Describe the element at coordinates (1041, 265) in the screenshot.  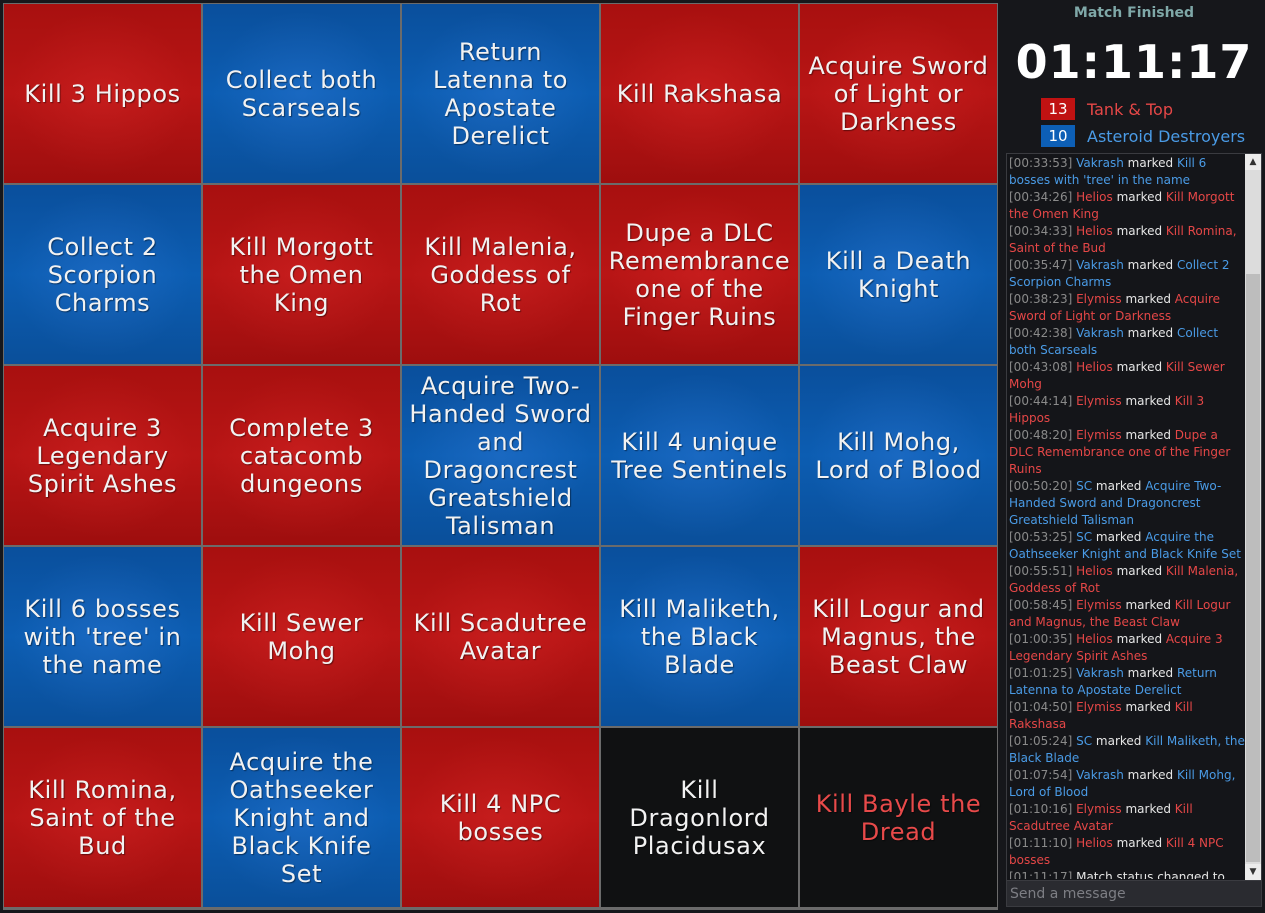
I see `chat-timestamp: [00:35:47]` at that location.